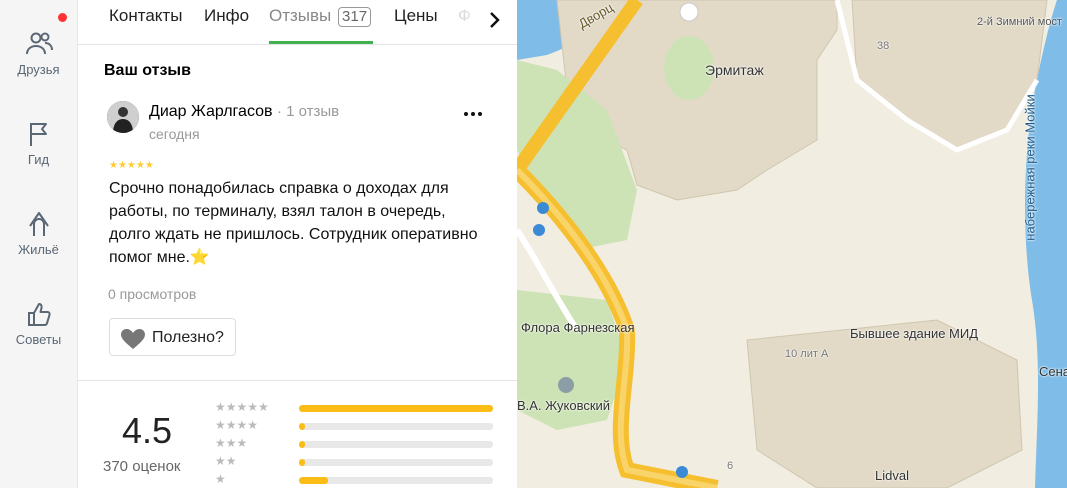  I want to click on map-label-lidval: Lidval, so click(892, 475).